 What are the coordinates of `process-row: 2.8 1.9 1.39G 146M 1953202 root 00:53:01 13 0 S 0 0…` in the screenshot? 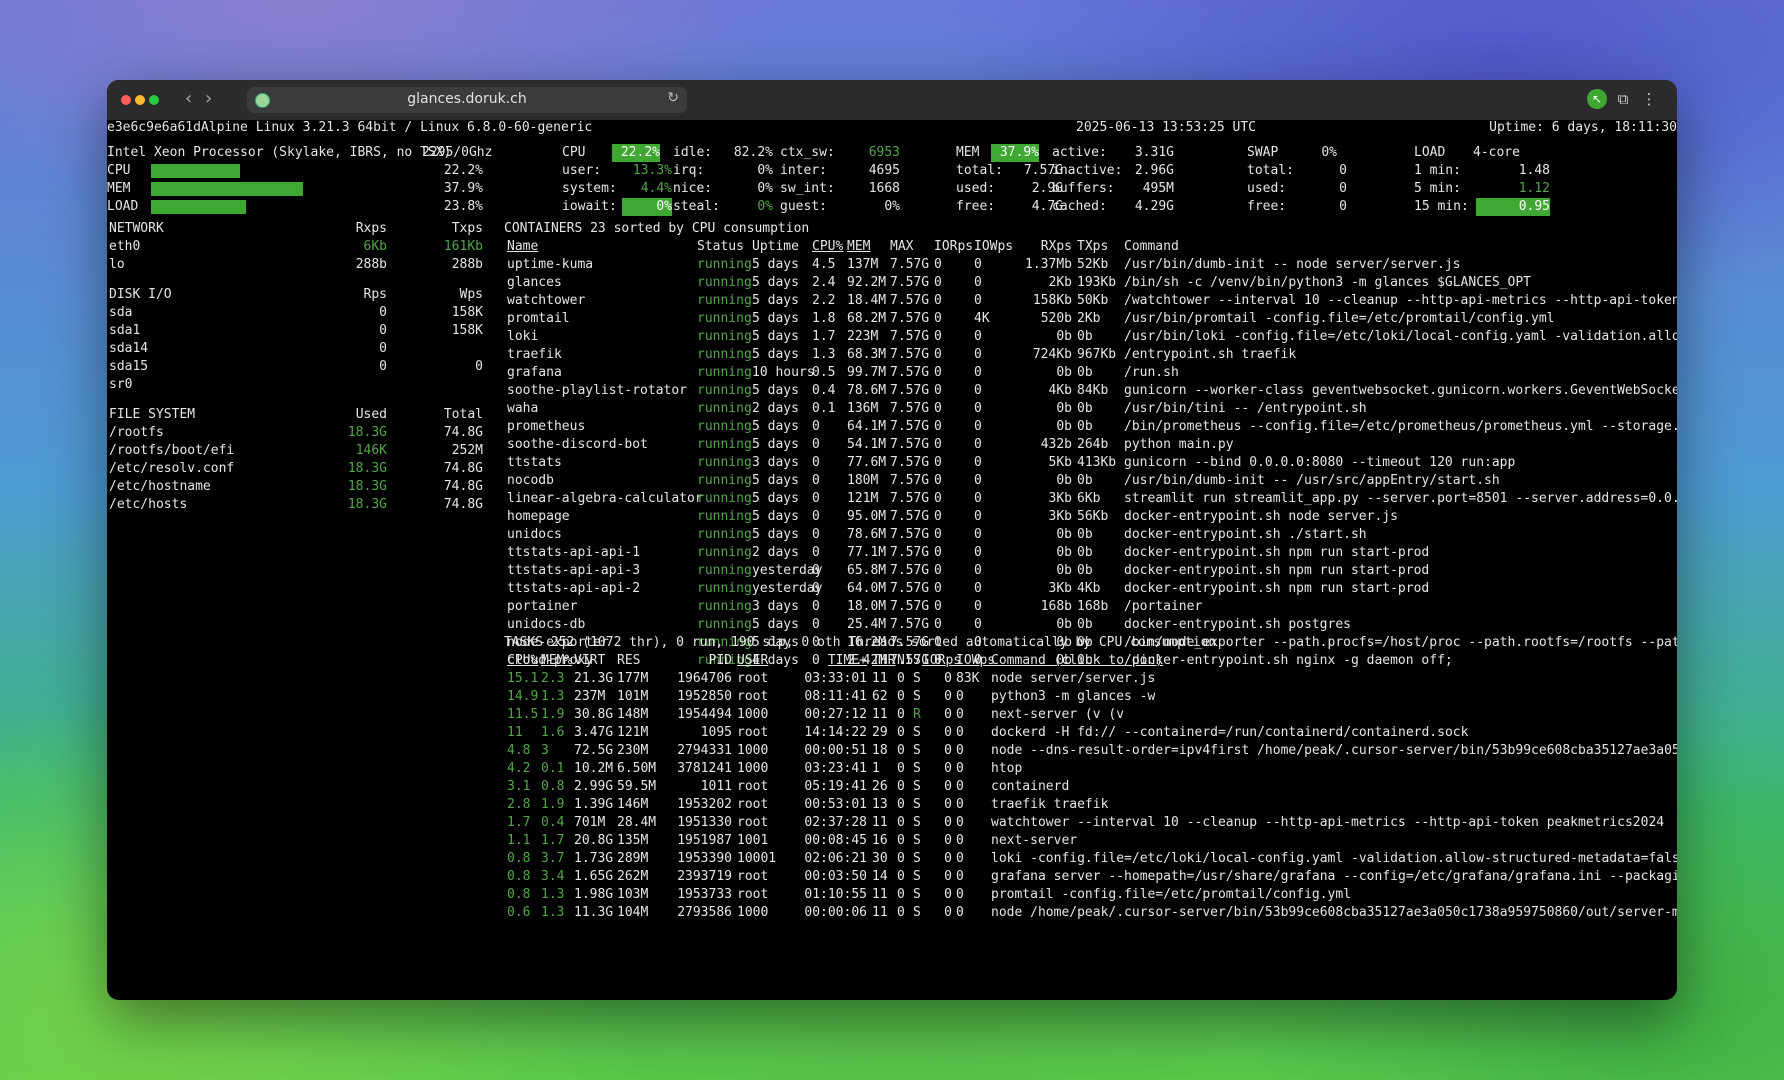 It's located at (892, 805).